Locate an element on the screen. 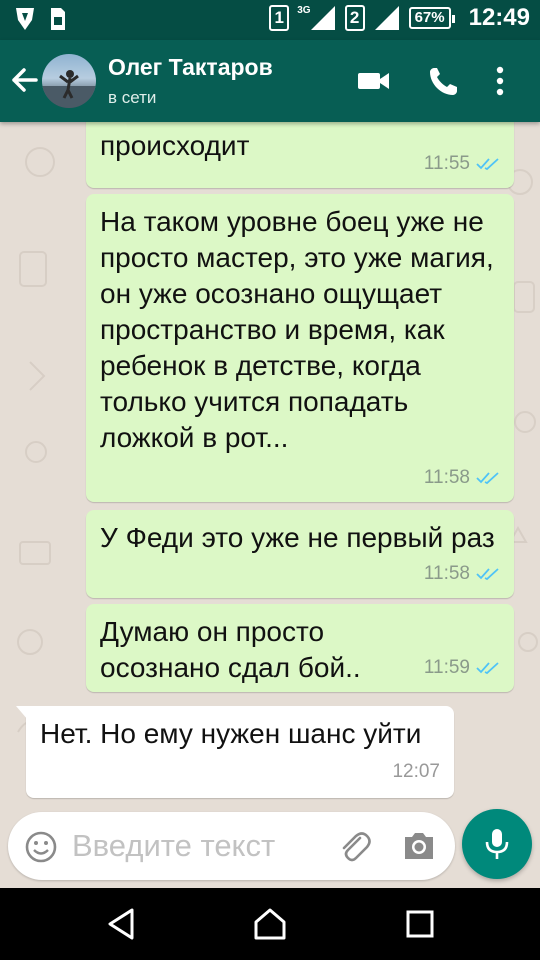 The image size is (540, 960). avatar is located at coordinates (69, 81).